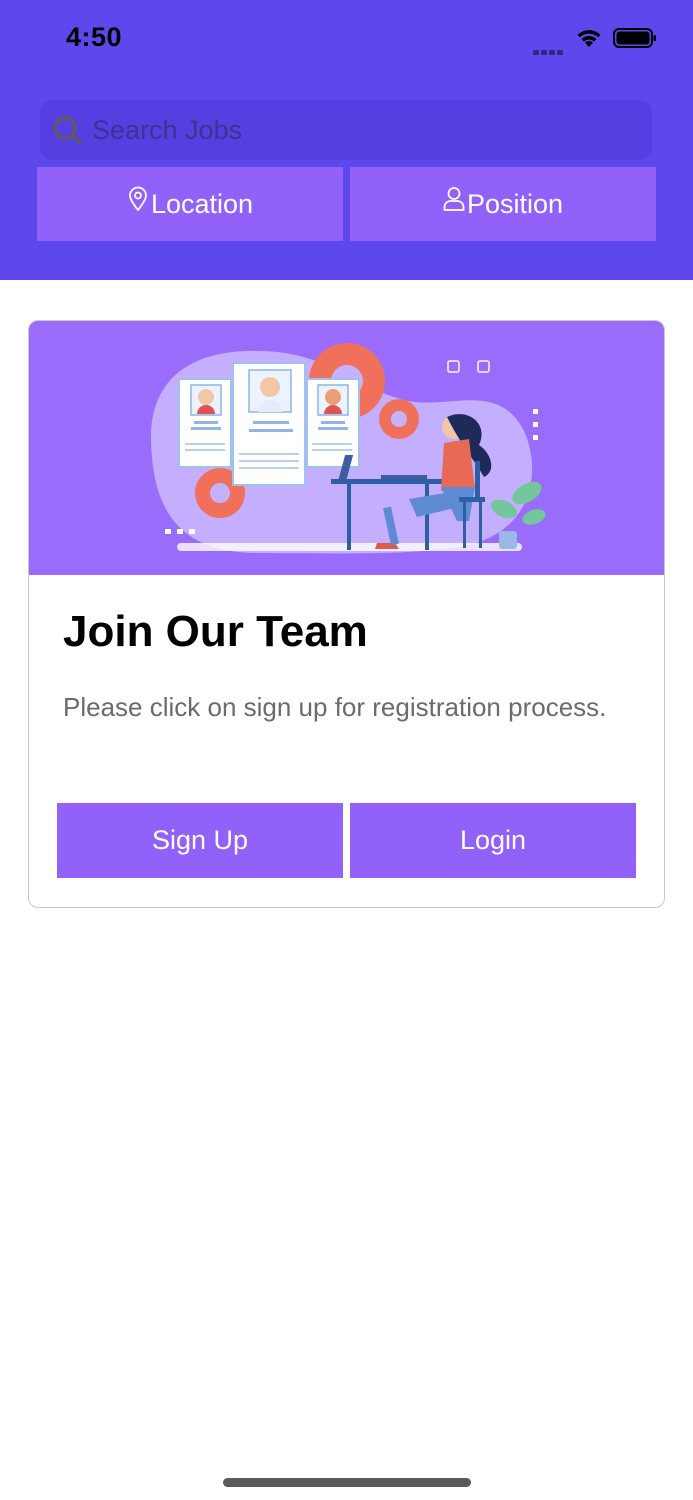 The width and height of the screenshot is (693, 1500). Describe the element at coordinates (515, 203) in the screenshot. I see `position-filter-label: Position` at that location.